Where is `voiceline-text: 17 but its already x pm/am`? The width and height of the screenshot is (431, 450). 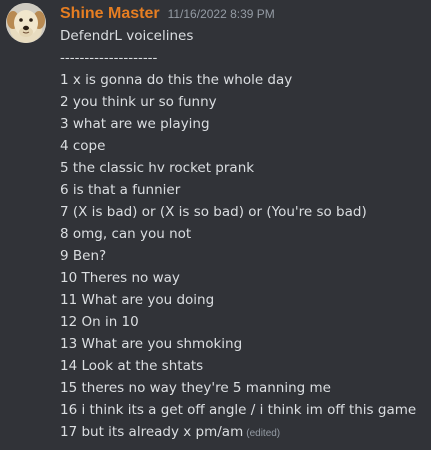 voiceline-text: 17 but its already x pm/am is located at coordinates (152, 432).